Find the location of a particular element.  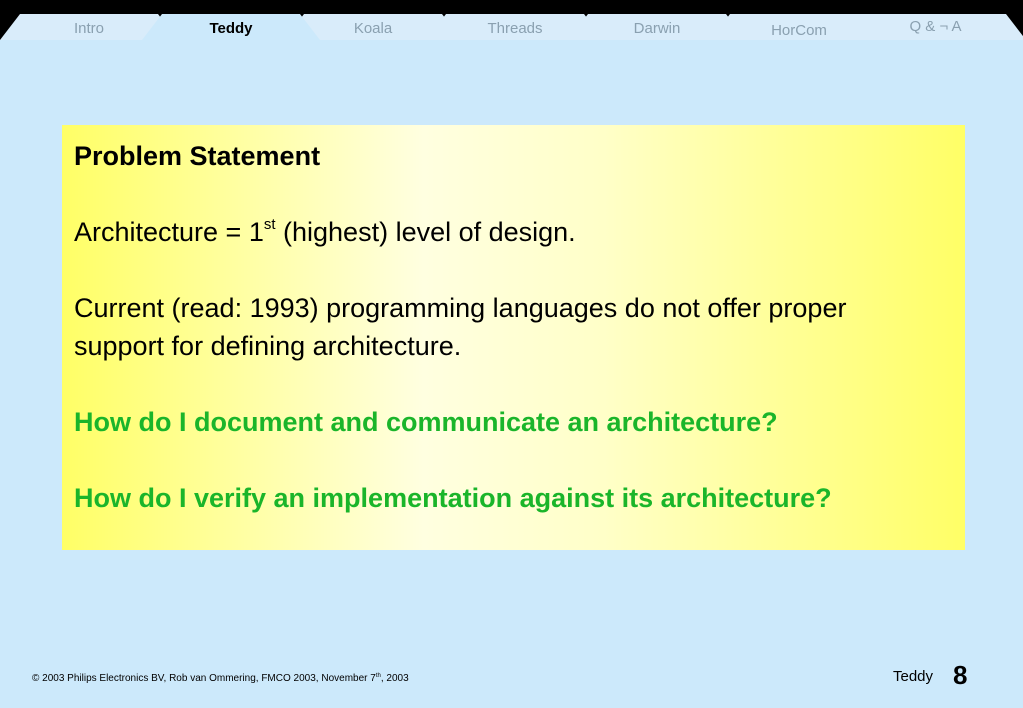

page-number: 8 is located at coordinates (960, 675).